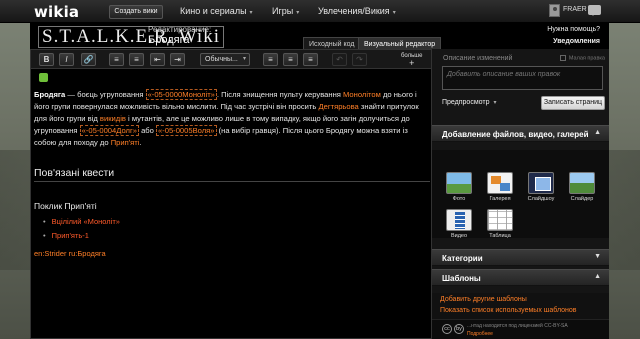 Image resolution: width=640 pixels, height=339 pixels. I want to click on subsection-heading: Поклик Прип'яті, so click(65, 206).